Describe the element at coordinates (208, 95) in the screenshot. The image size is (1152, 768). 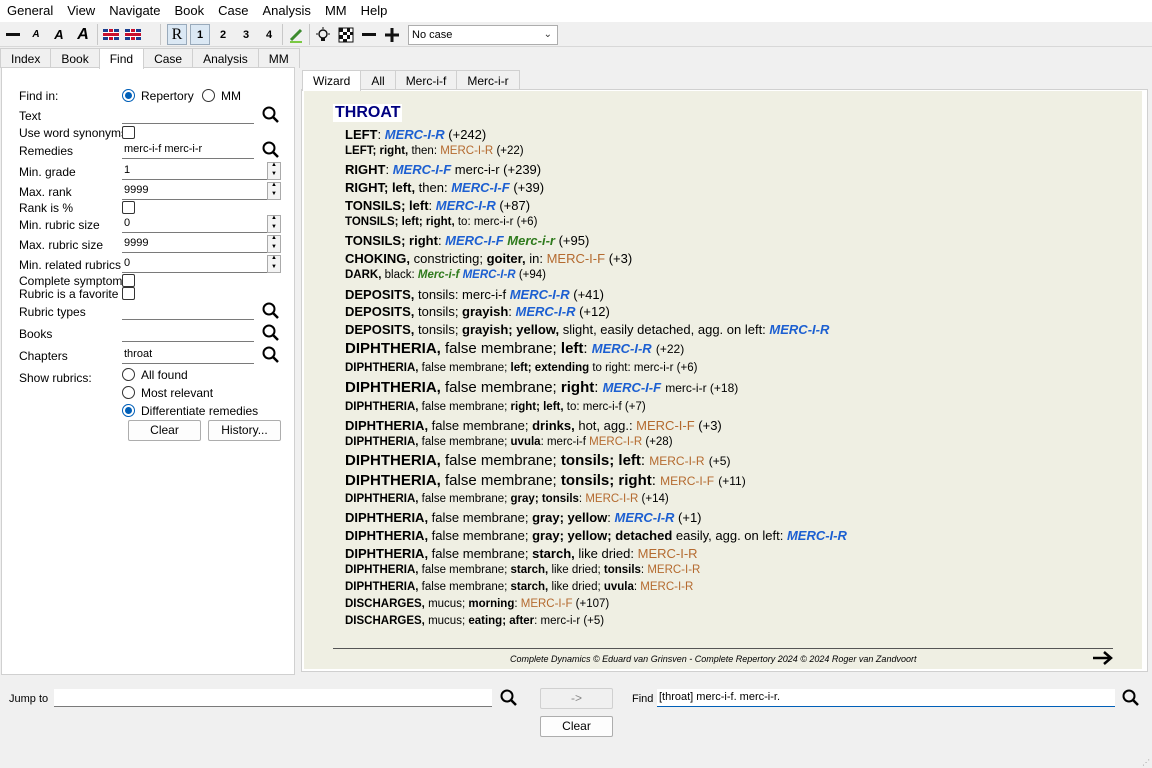
I see `radio-mm` at that location.